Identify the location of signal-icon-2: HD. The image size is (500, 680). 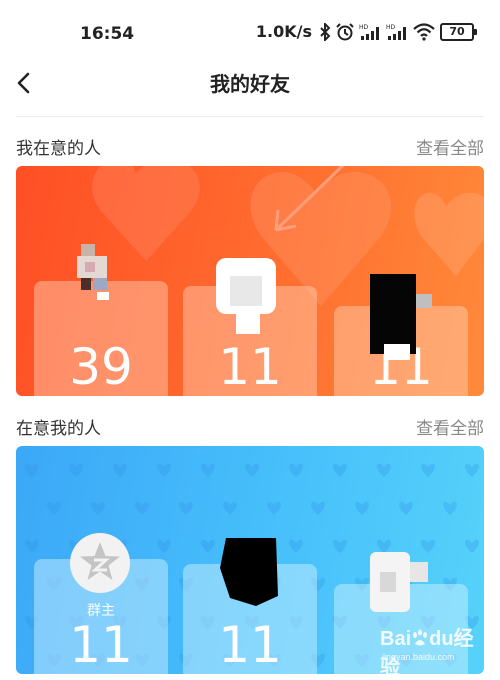
(396, 32).